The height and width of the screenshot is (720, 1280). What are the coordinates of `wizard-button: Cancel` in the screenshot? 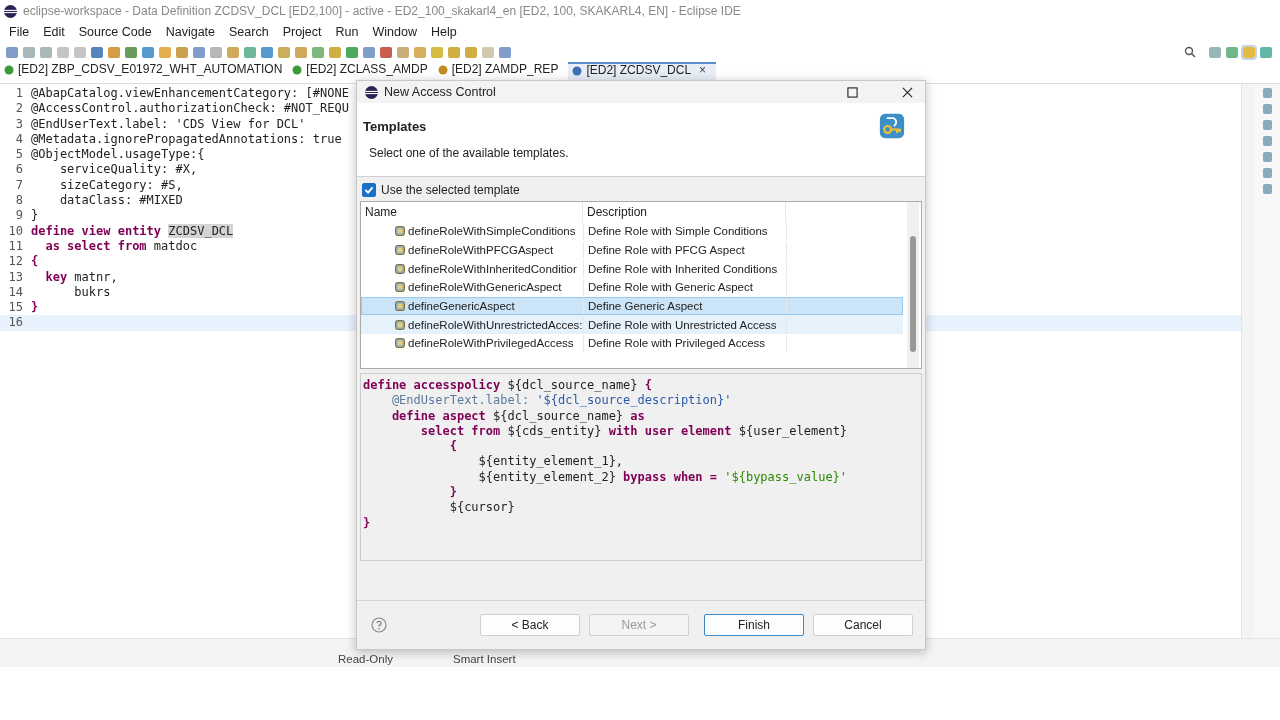 It's located at (863, 625).